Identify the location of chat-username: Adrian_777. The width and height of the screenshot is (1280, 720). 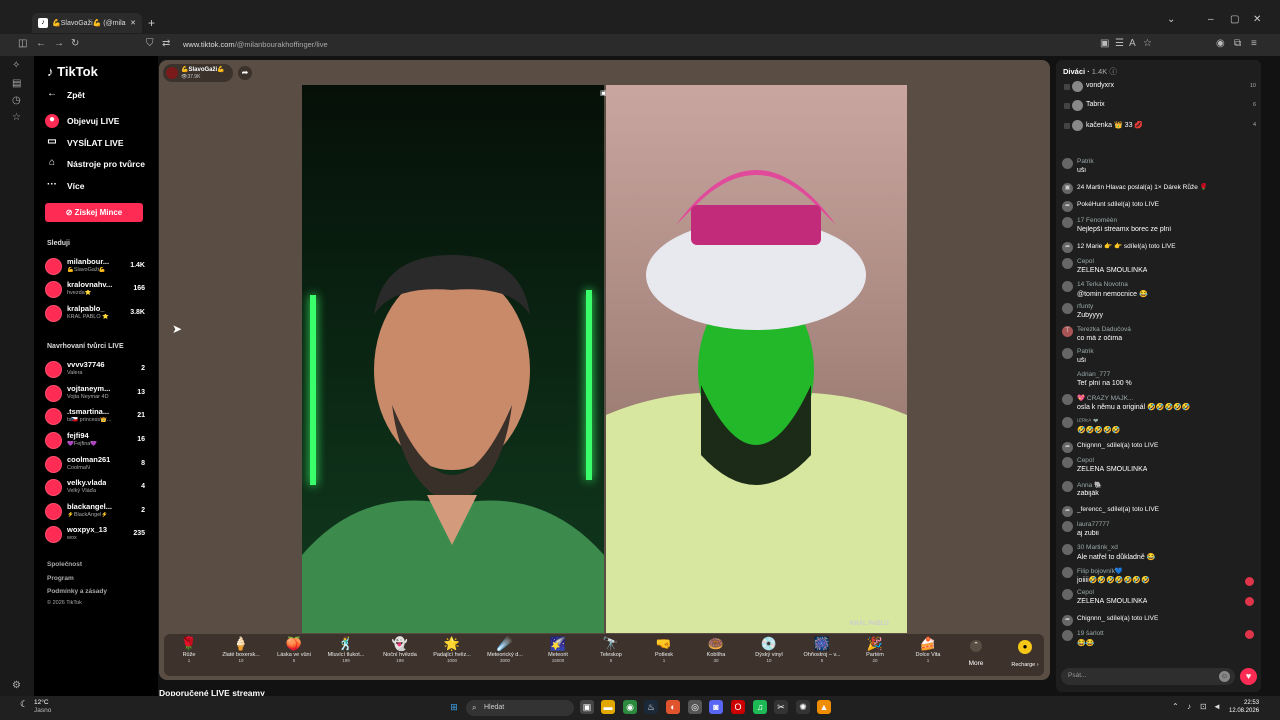
(1093, 374).